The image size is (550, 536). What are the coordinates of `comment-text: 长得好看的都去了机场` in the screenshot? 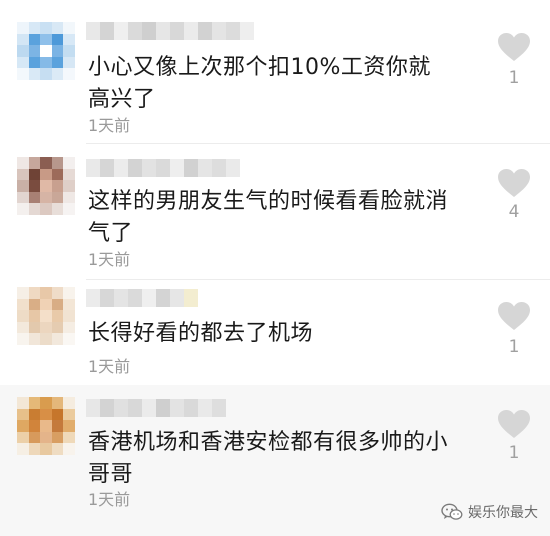 It's located at (201, 333).